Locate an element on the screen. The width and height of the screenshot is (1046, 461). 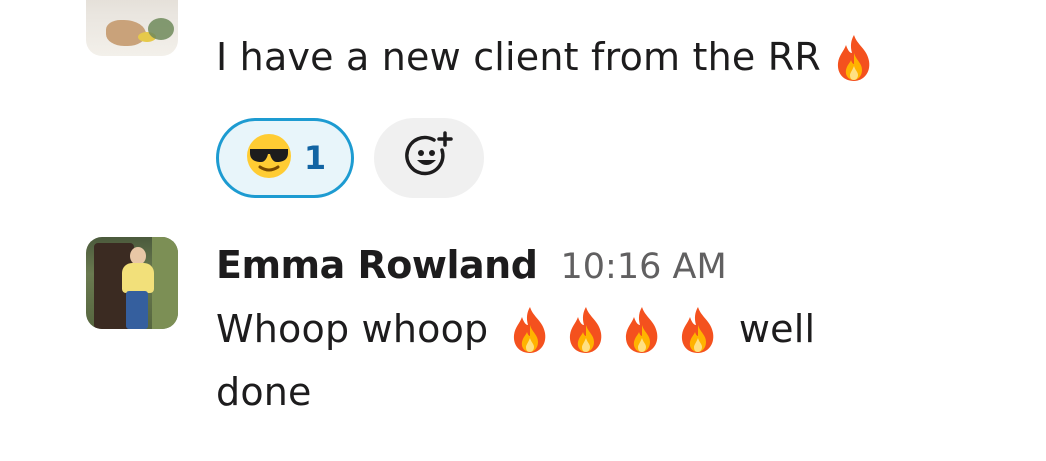
add-emoji-icon is located at coordinates (429, 158).